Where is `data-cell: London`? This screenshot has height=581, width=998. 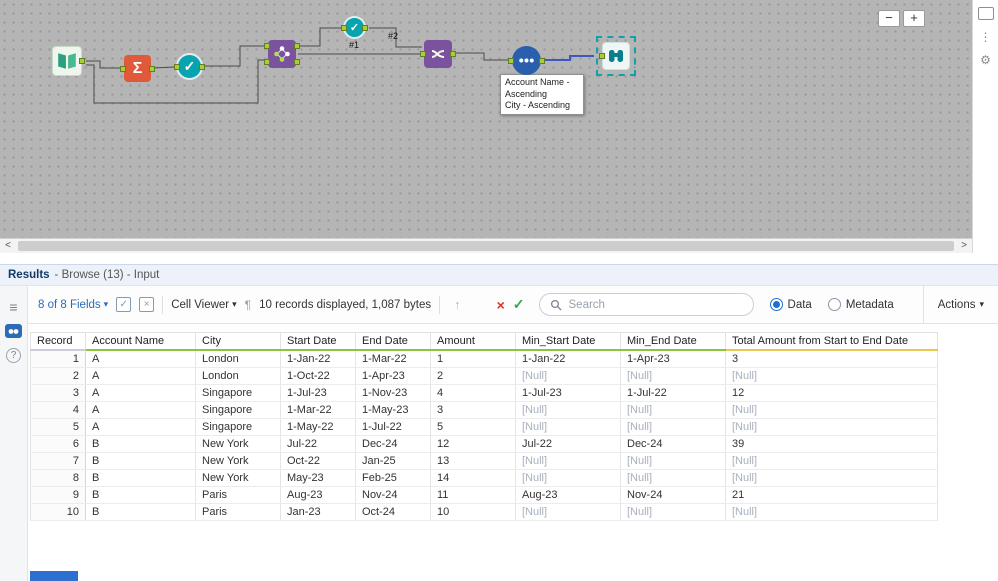
data-cell: London is located at coordinates (238, 376).